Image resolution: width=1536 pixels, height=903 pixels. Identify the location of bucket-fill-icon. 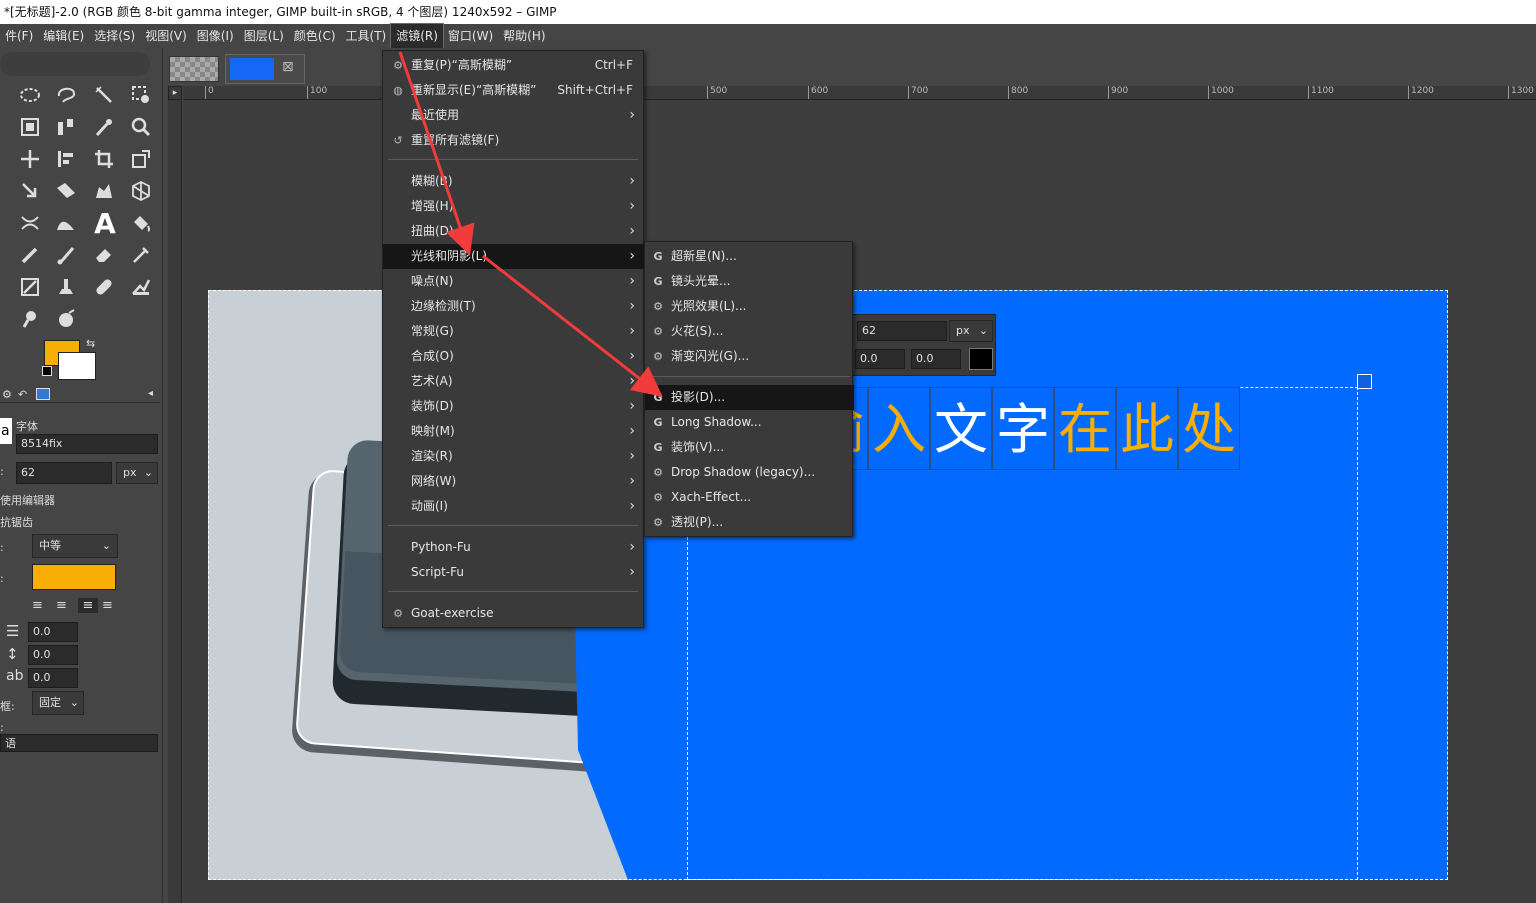
(141, 223).